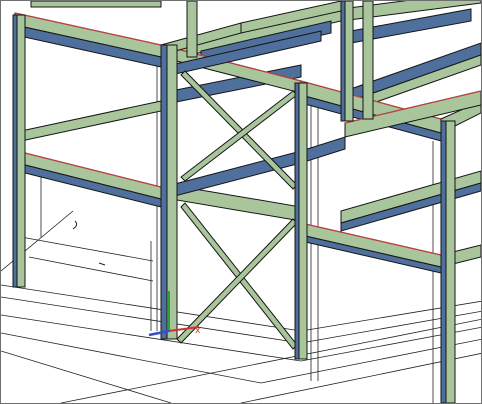 The image size is (482, 404). What do you see at coordinates (198, 331) in the screenshot?
I see `svg-text: x` at bounding box center [198, 331].